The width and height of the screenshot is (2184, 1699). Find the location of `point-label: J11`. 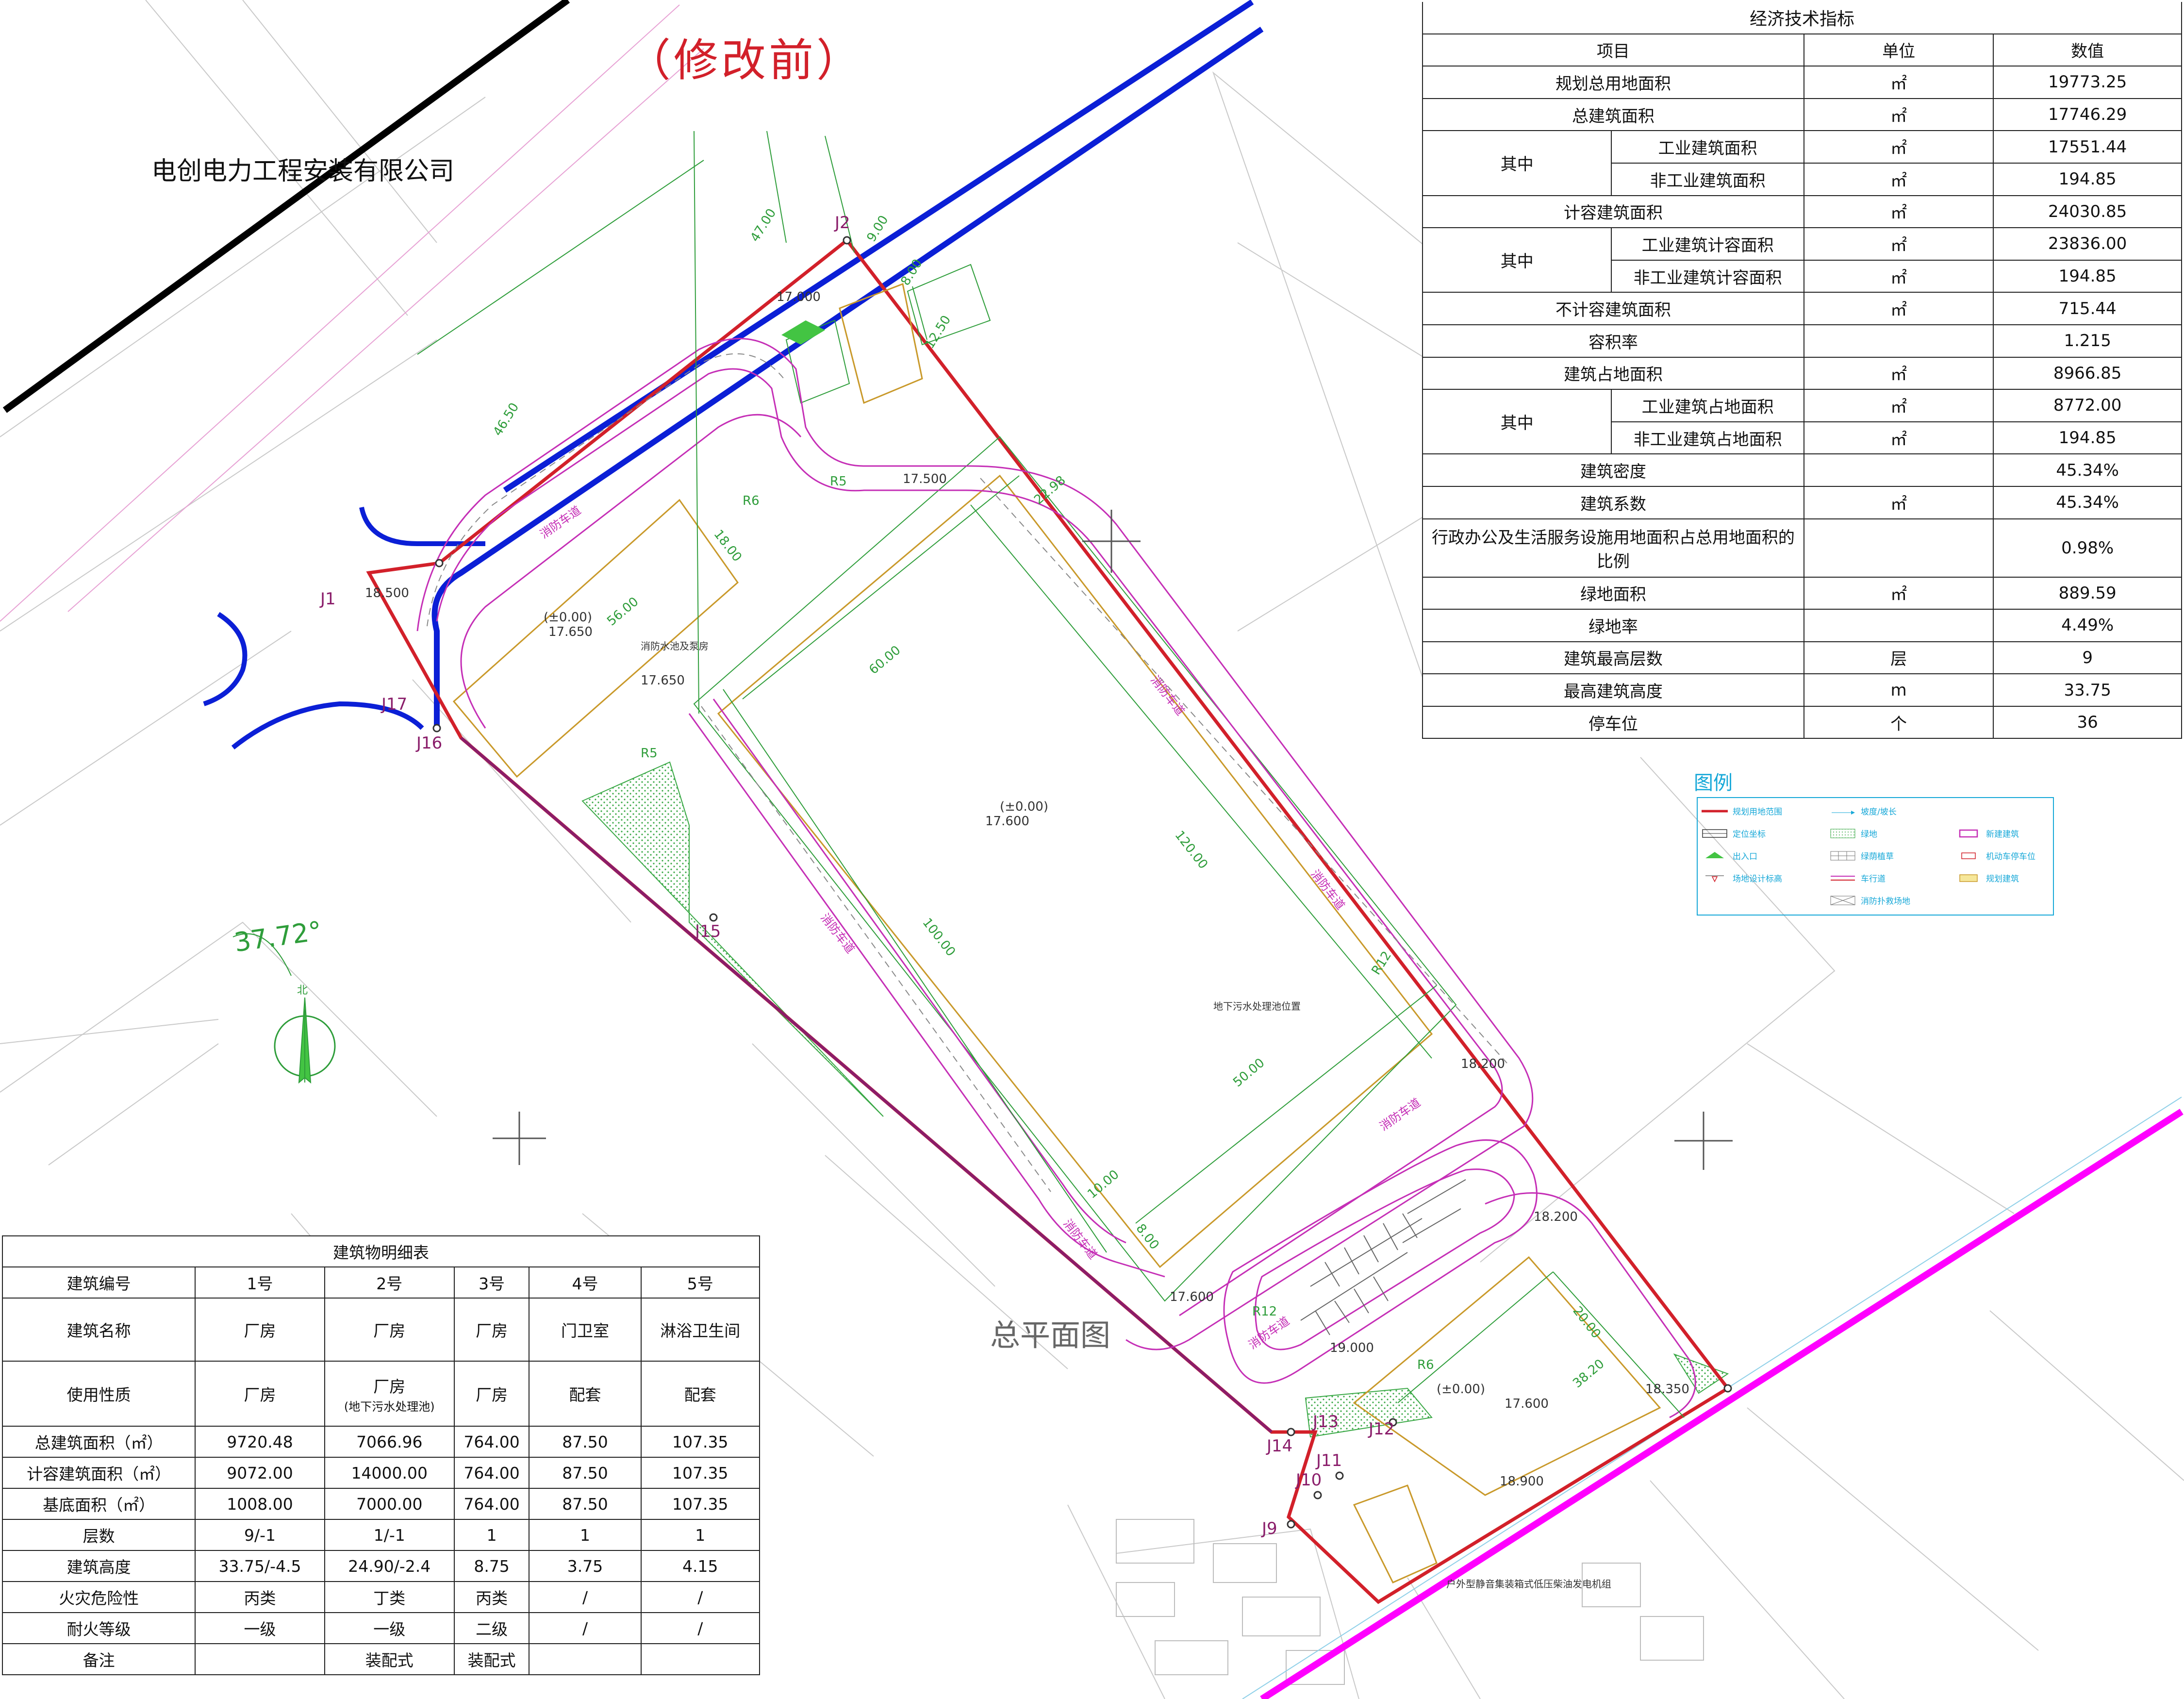

point-label: J11 is located at coordinates (1328, 1460).